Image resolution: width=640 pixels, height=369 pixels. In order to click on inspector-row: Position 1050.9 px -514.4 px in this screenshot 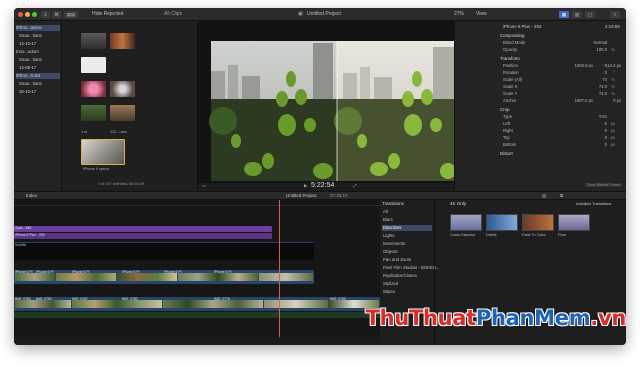, I will do `click(564, 66)`.